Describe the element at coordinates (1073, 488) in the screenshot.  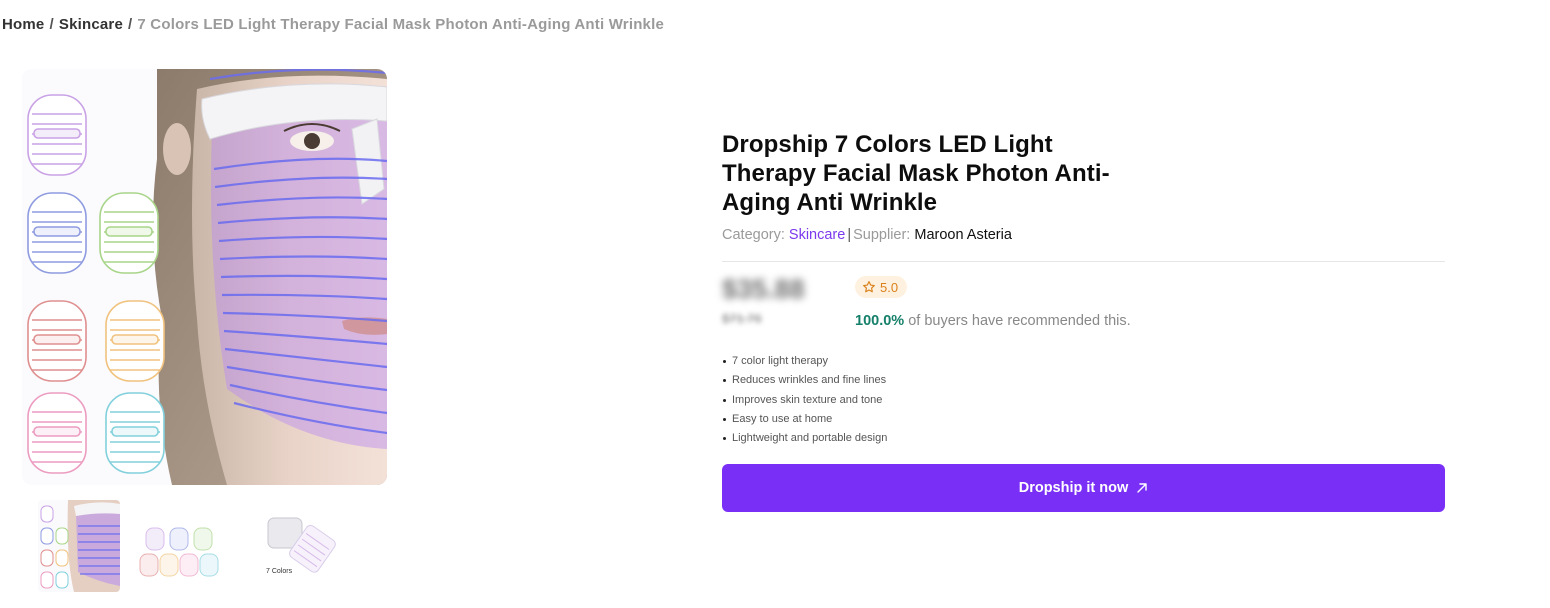
I see `dropship-now-label: Dropship it now` at that location.